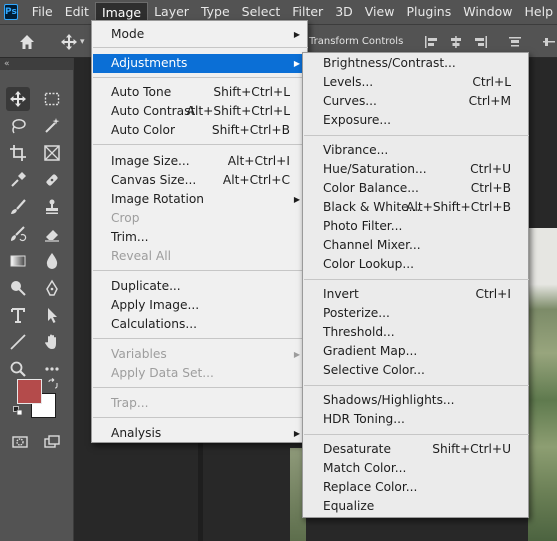  Describe the element at coordinates (53, 384) in the screenshot. I see `swap-colors-icon` at that location.